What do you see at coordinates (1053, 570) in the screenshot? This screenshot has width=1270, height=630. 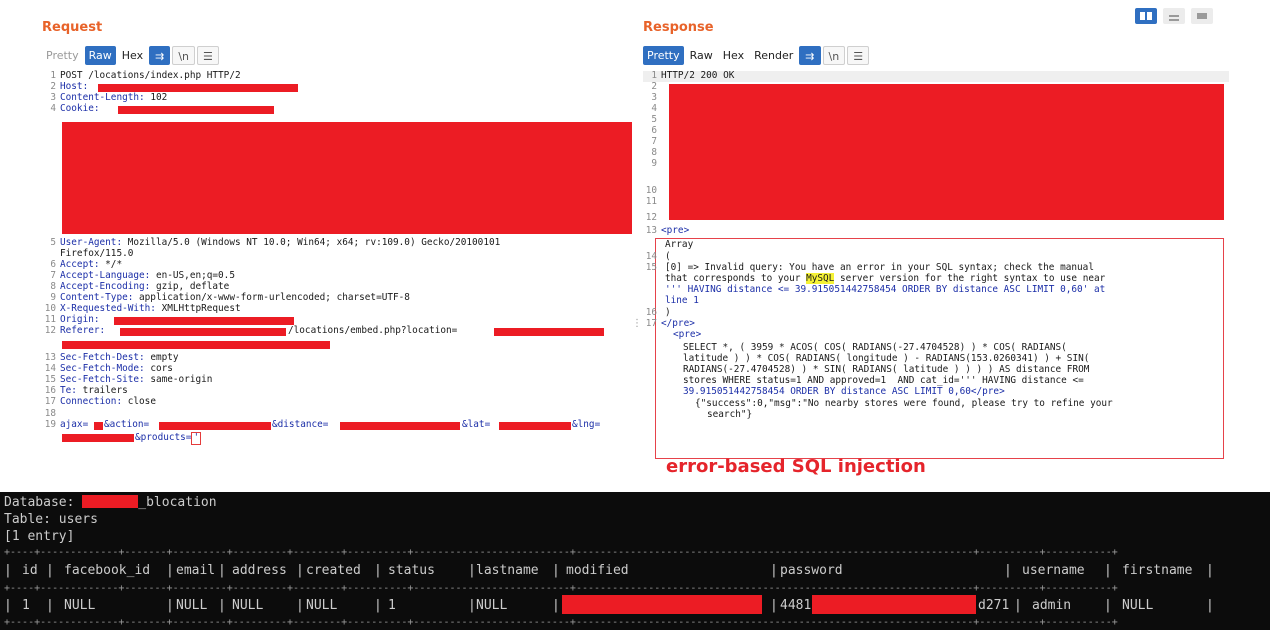 I see `col-username: username` at bounding box center [1053, 570].